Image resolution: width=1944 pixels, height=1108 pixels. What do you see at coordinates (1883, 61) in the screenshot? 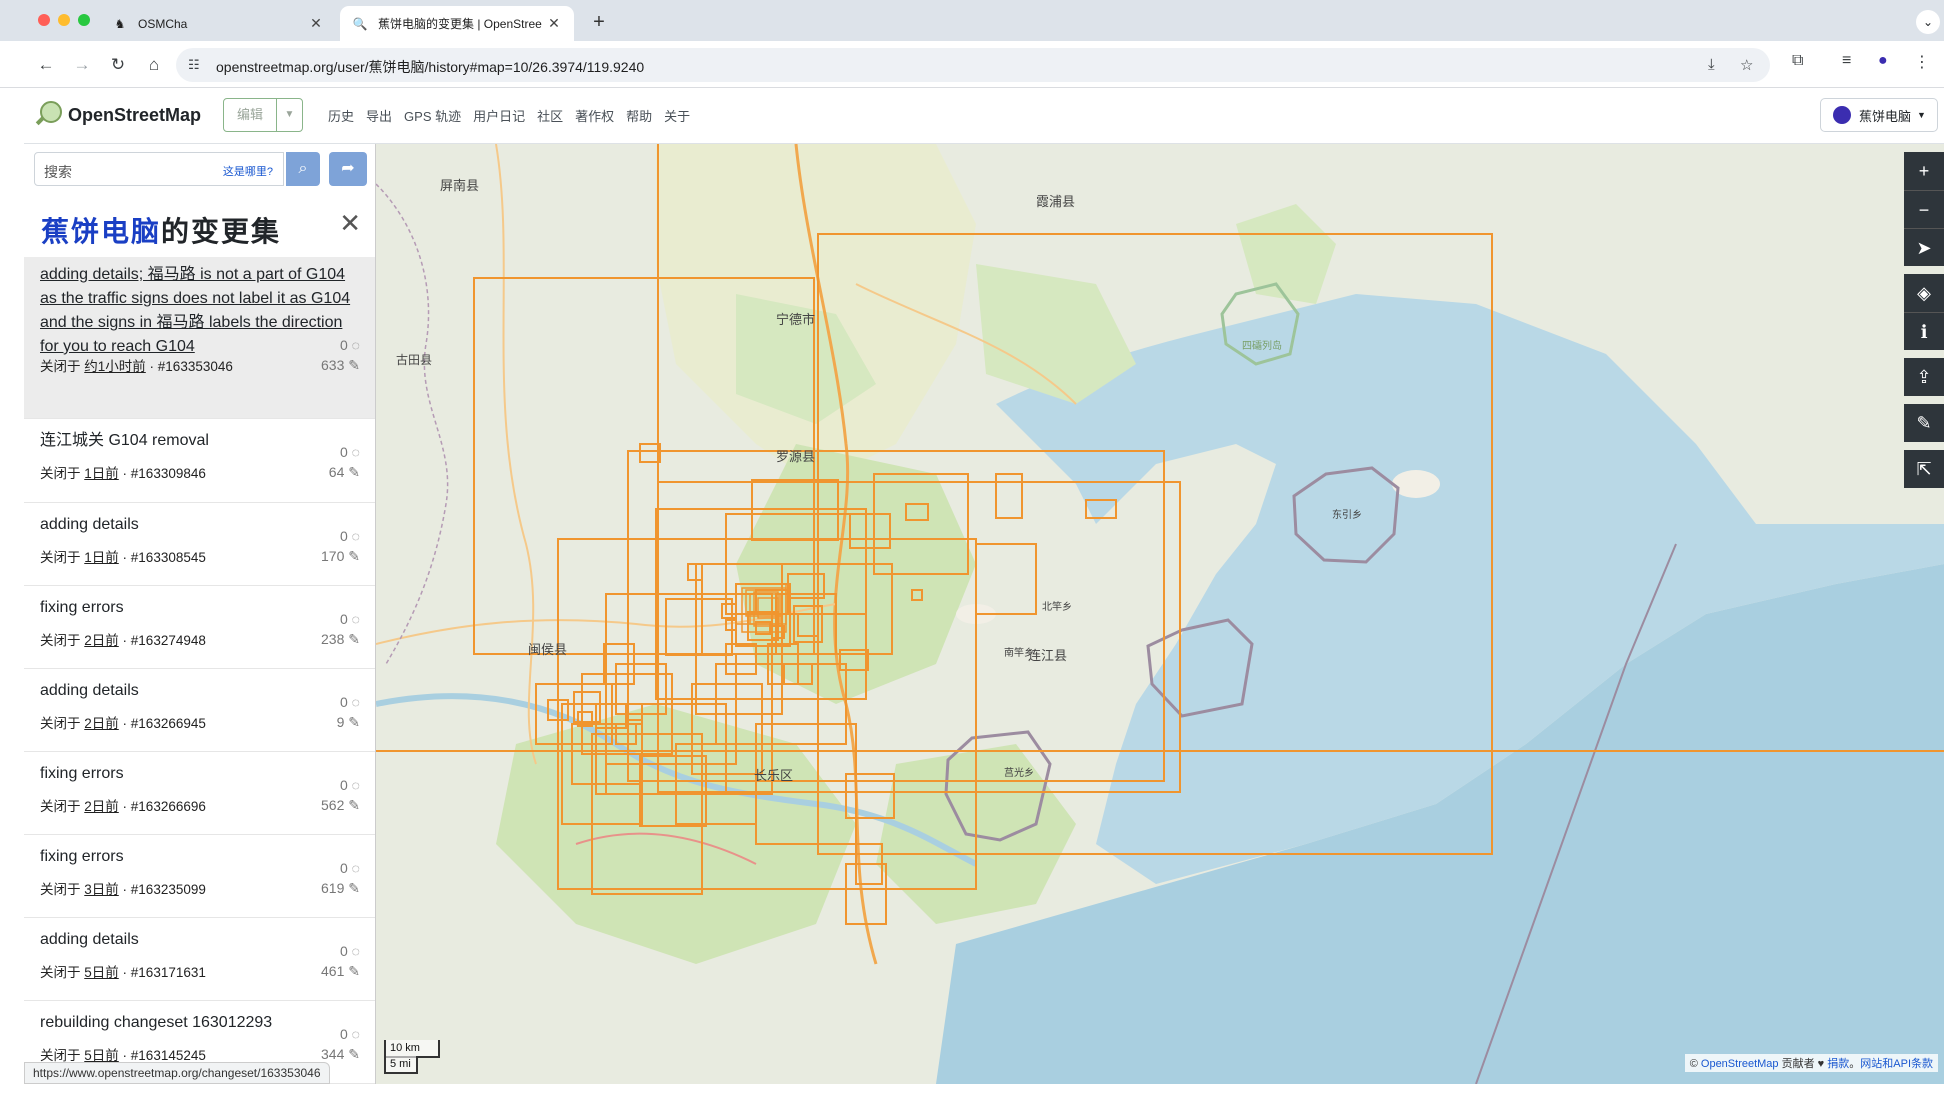
I see `profile-avatar-icon: ●` at bounding box center [1883, 61].